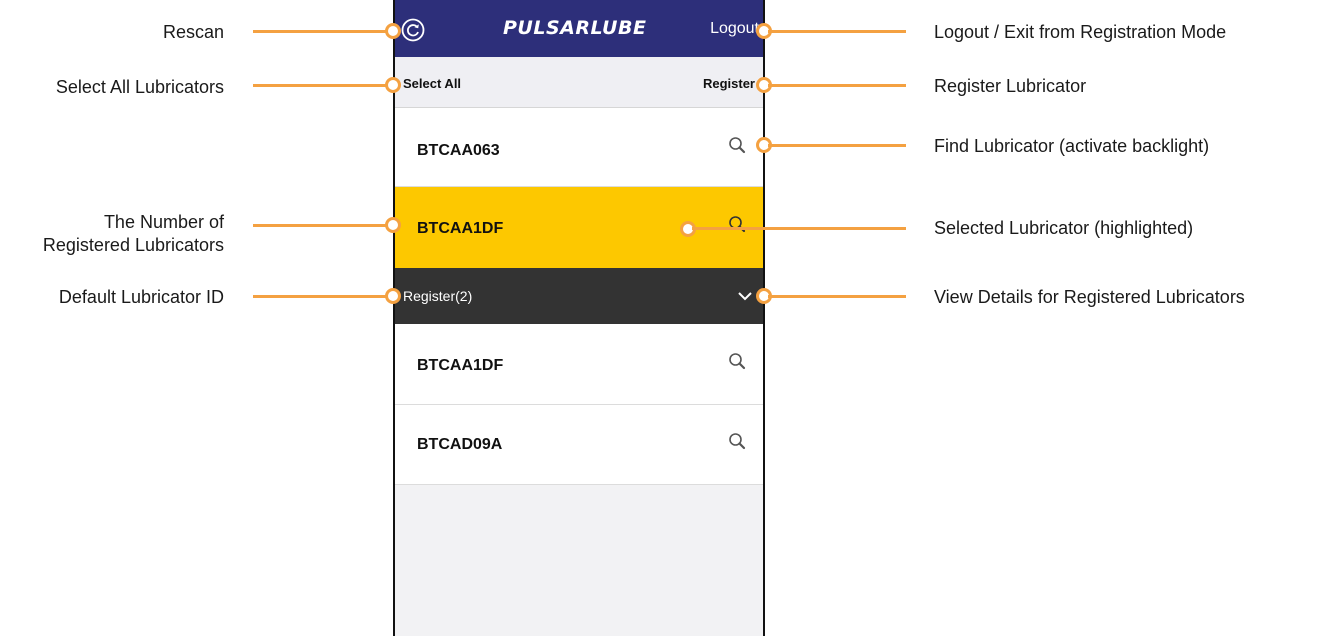  What do you see at coordinates (579, 364) in the screenshot?
I see `registered-list-item: BTCAA1DF` at bounding box center [579, 364].